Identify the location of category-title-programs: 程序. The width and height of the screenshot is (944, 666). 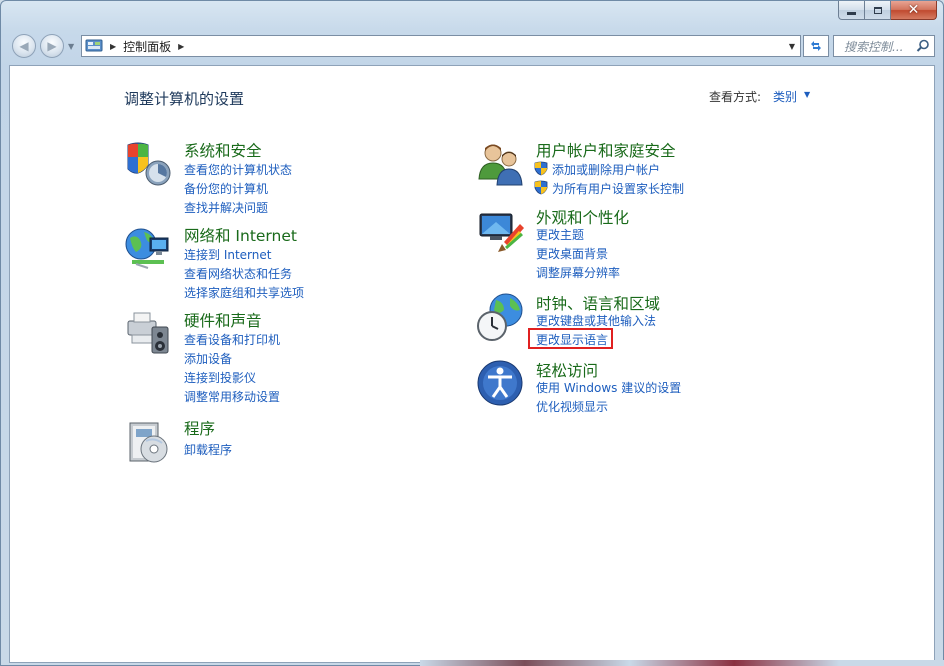
(199, 428).